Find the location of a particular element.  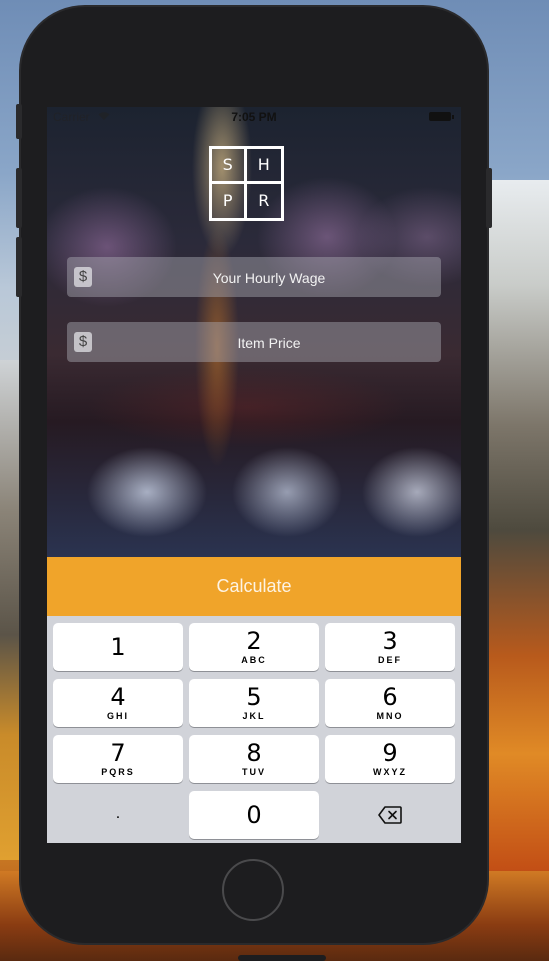

status-bar: Carrier 7:05 PM is located at coordinates (254, 117).